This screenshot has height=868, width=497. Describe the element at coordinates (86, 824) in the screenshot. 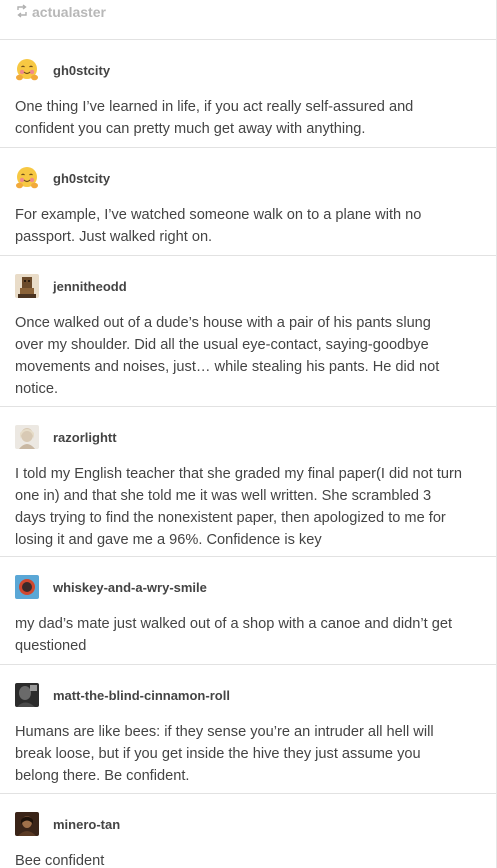

I see `post-username: minero-tan` at that location.